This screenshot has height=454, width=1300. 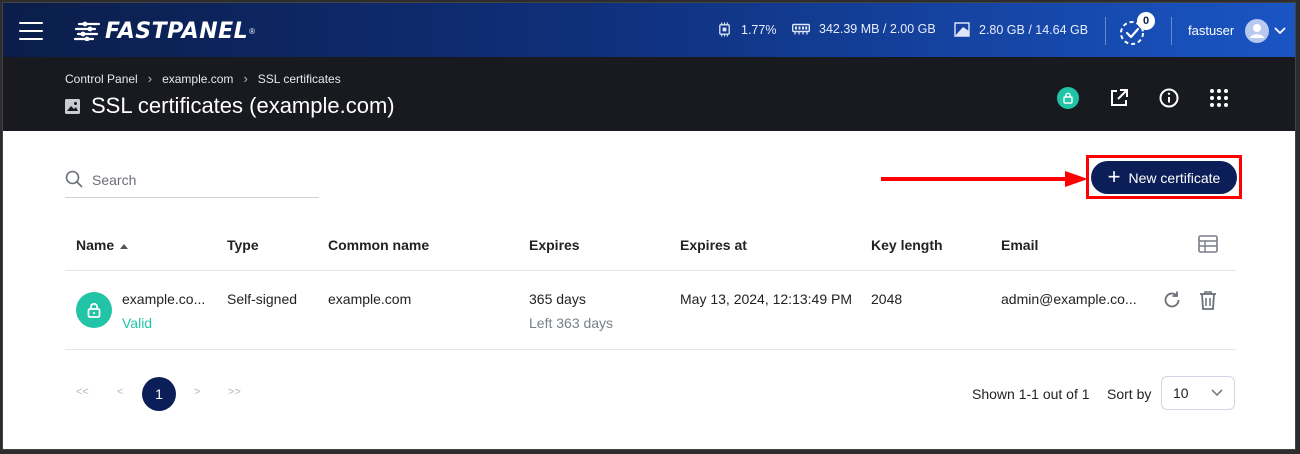 What do you see at coordinates (1208, 244) in the screenshot?
I see `table-settings-icon` at bounding box center [1208, 244].